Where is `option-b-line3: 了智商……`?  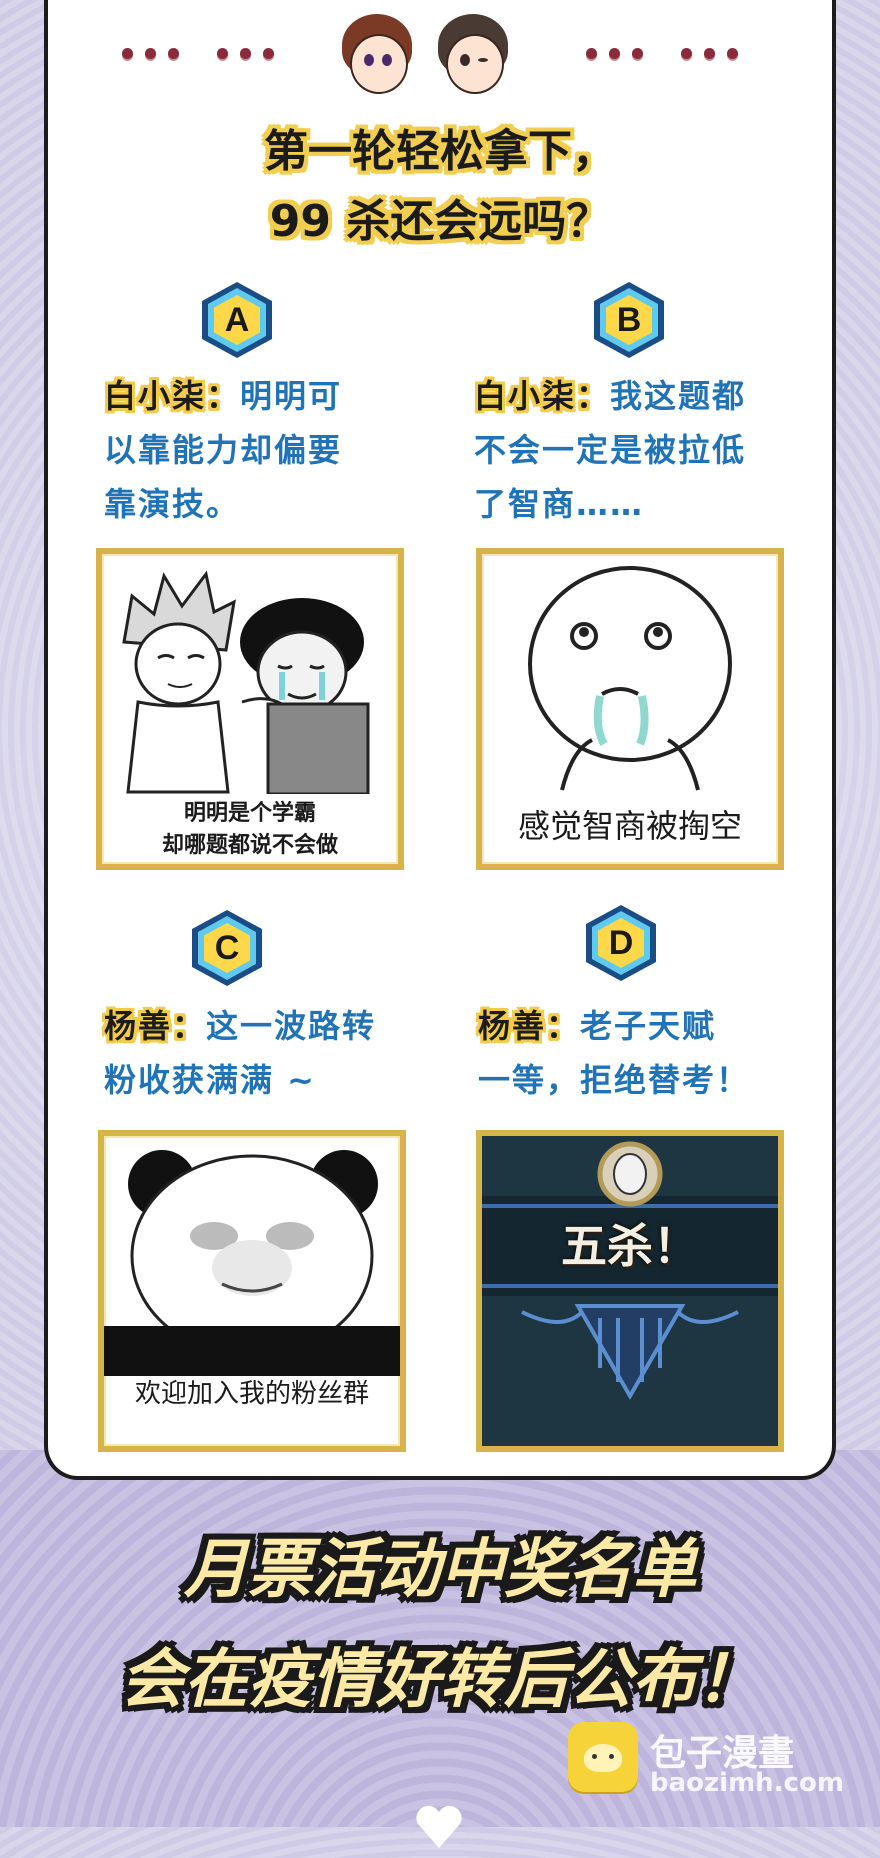
option-b-line3: 了智商…… is located at coordinates (559, 504).